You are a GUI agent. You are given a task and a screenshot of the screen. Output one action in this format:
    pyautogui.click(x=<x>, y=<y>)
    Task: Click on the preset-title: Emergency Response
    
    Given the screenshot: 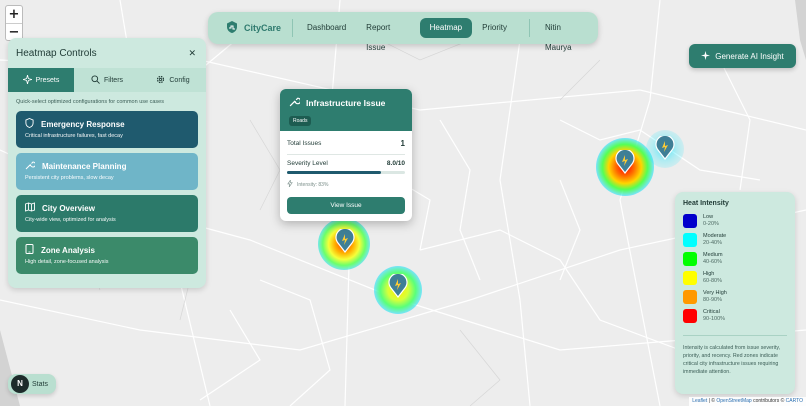 What is the action you would take?
    pyautogui.click(x=83, y=124)
    